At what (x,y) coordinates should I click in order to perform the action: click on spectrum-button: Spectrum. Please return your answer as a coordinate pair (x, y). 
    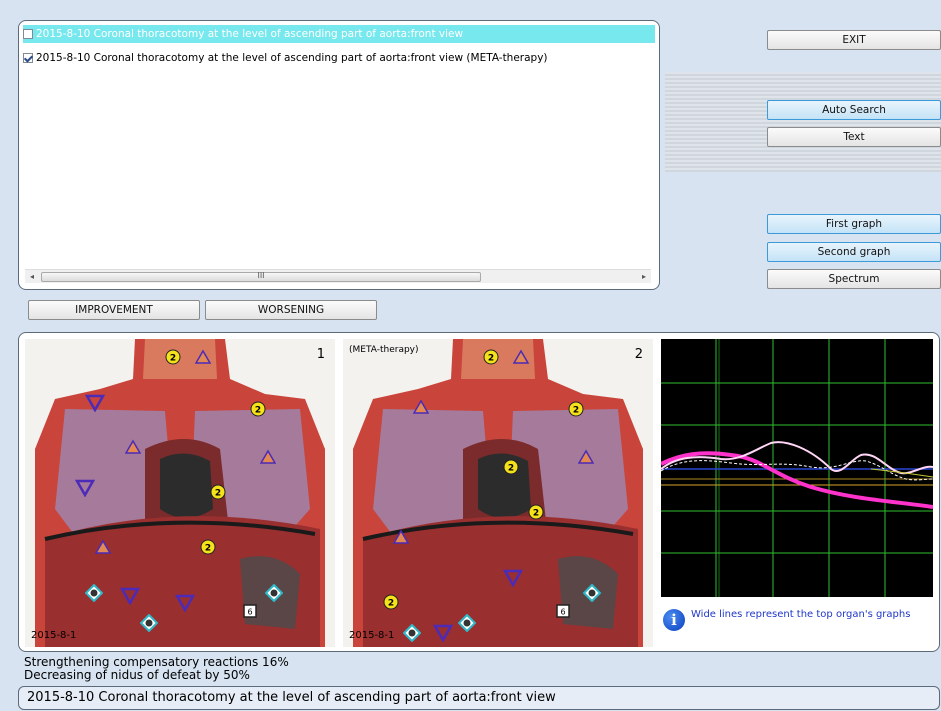
    Looking at the image, I should click on (854, 279).